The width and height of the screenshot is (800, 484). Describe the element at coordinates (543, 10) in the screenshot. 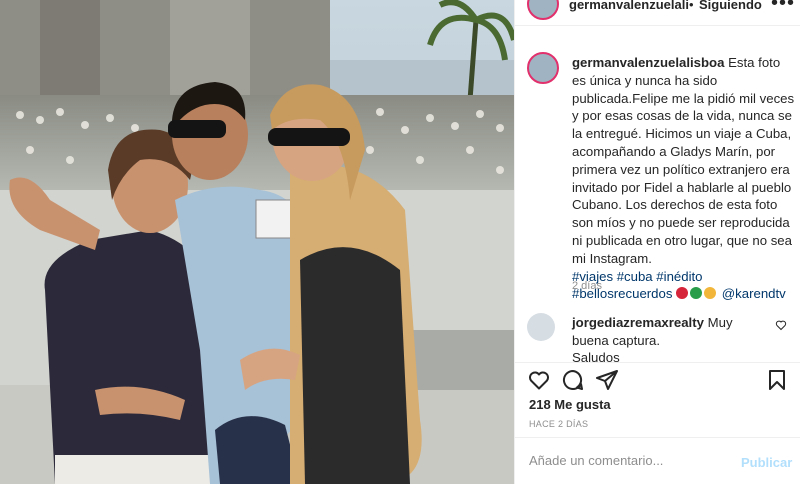

I see `author-avatar` at that location.